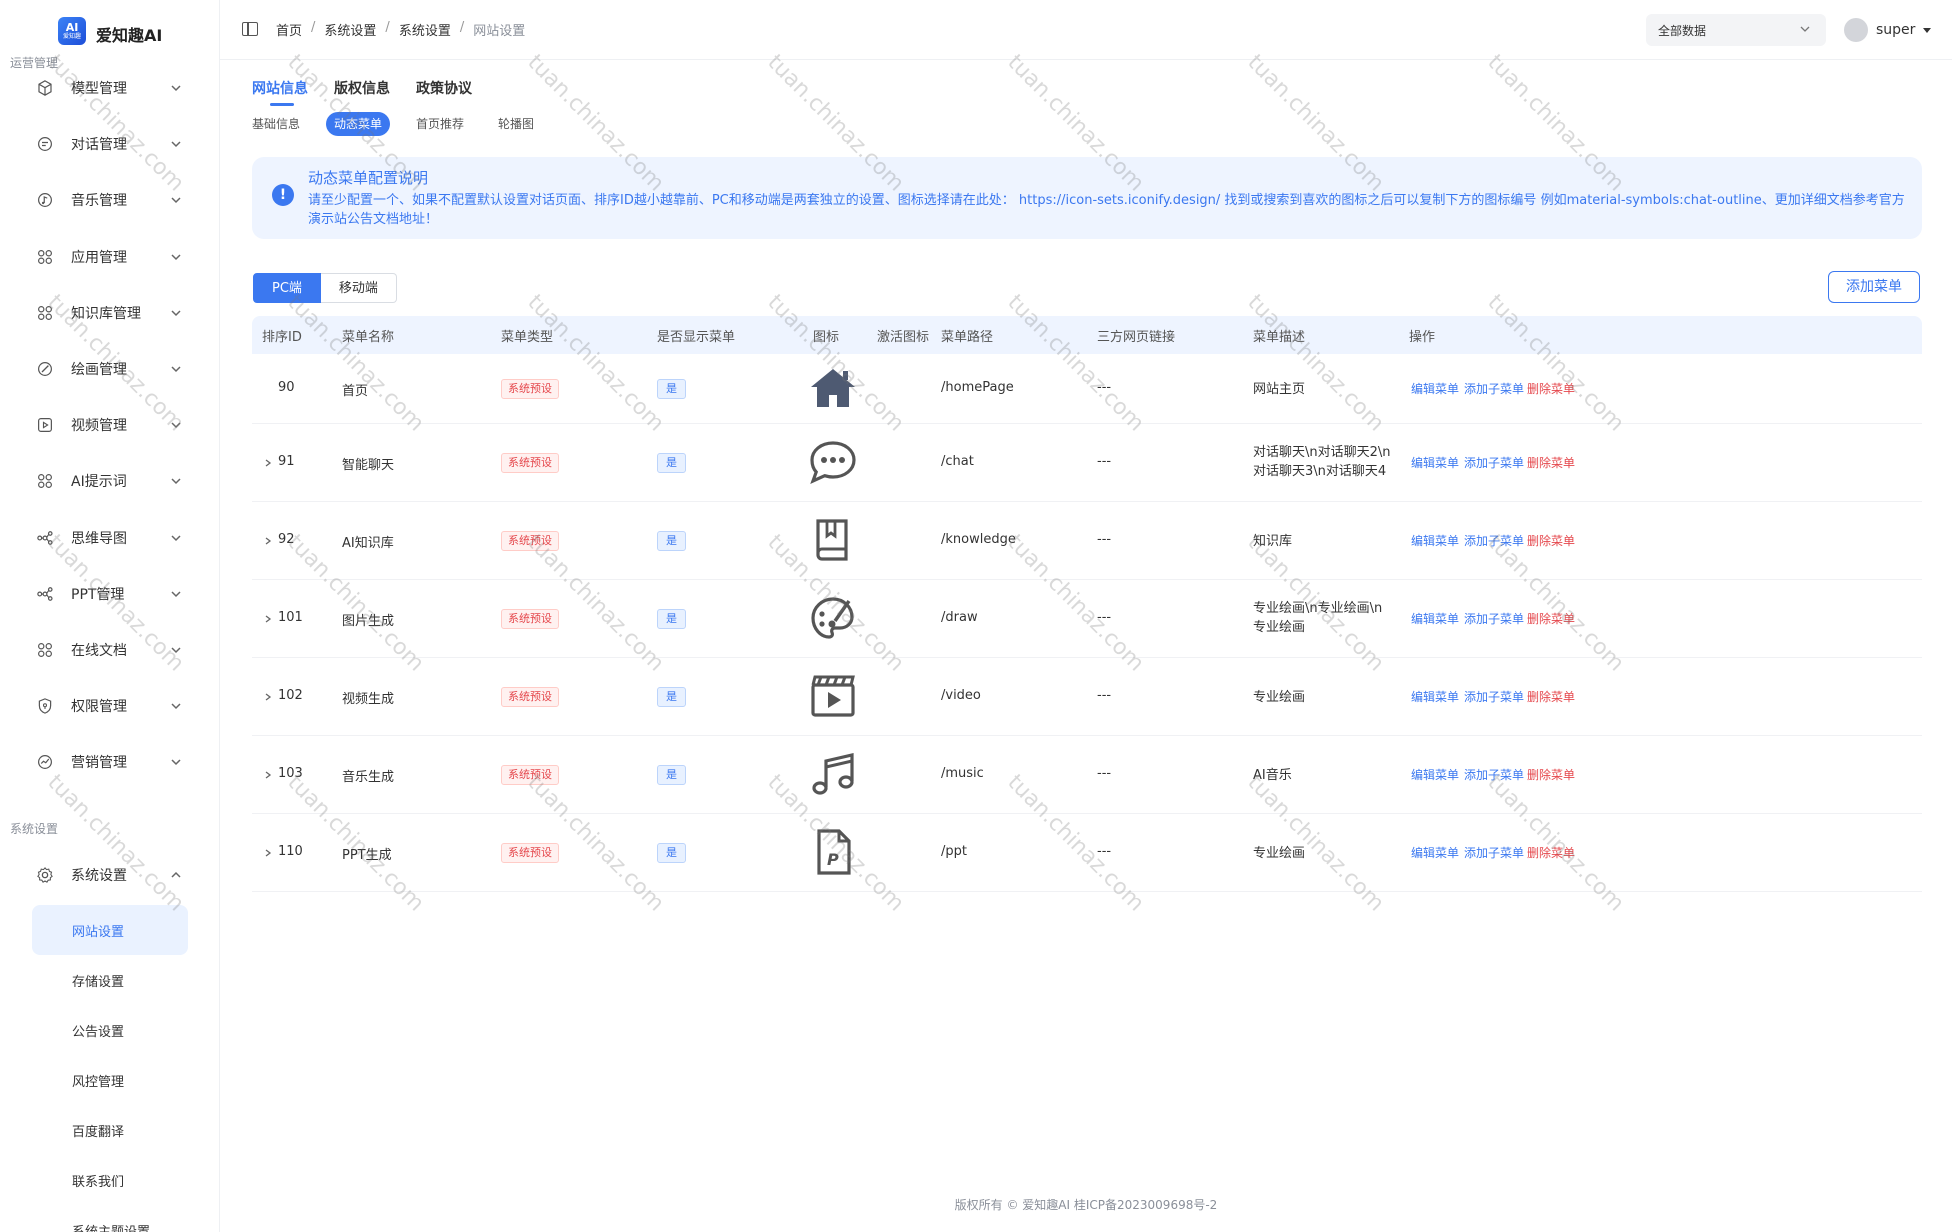 The width and height of the screenshot is (1952, 1232). I want to click on sidebar-item: 对话管理, so click(109, 144).